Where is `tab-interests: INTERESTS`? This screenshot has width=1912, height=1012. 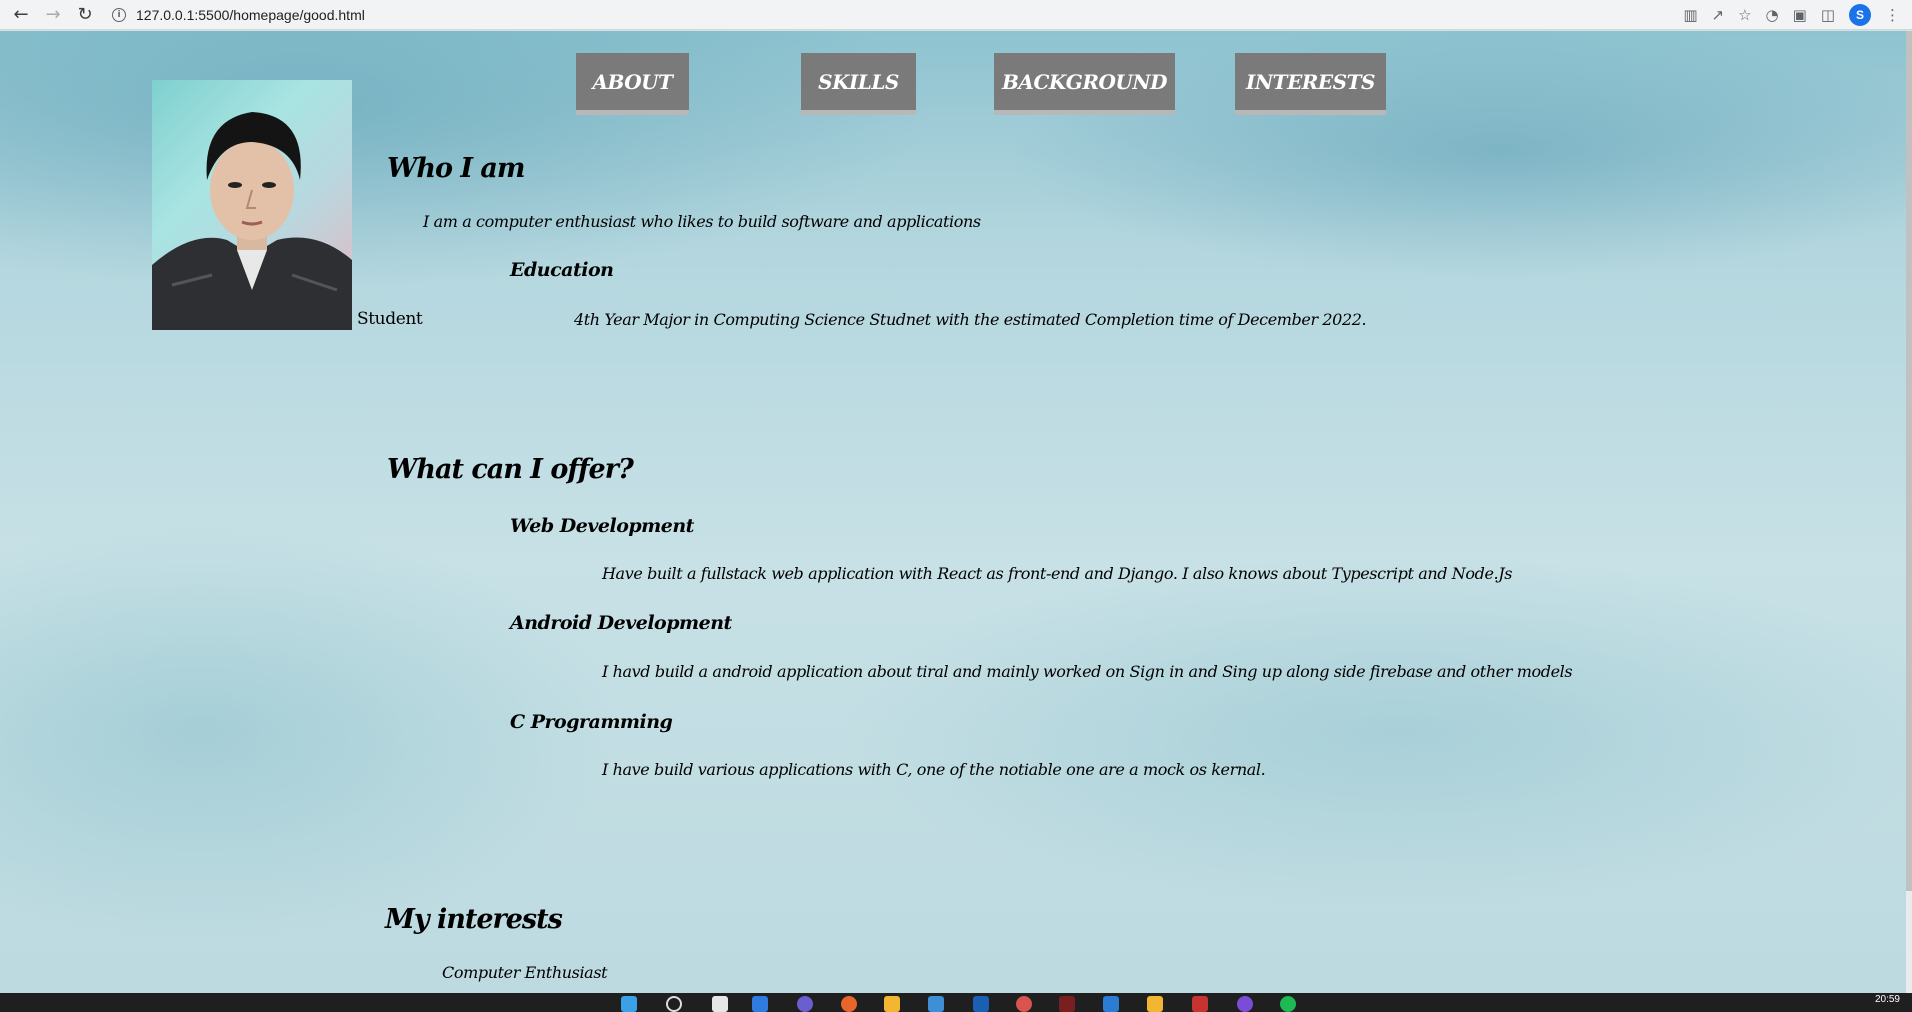 tab-interests: INTERESTS is located at coordinates (1310, 84).